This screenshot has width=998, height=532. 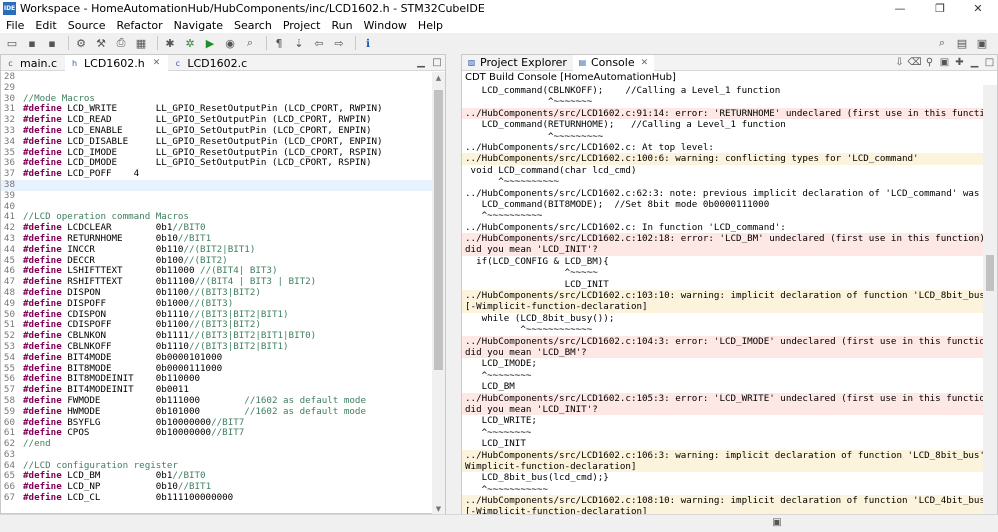 I want to click on code-body: FWMODE 0b111000, so click(x=153, y=400).